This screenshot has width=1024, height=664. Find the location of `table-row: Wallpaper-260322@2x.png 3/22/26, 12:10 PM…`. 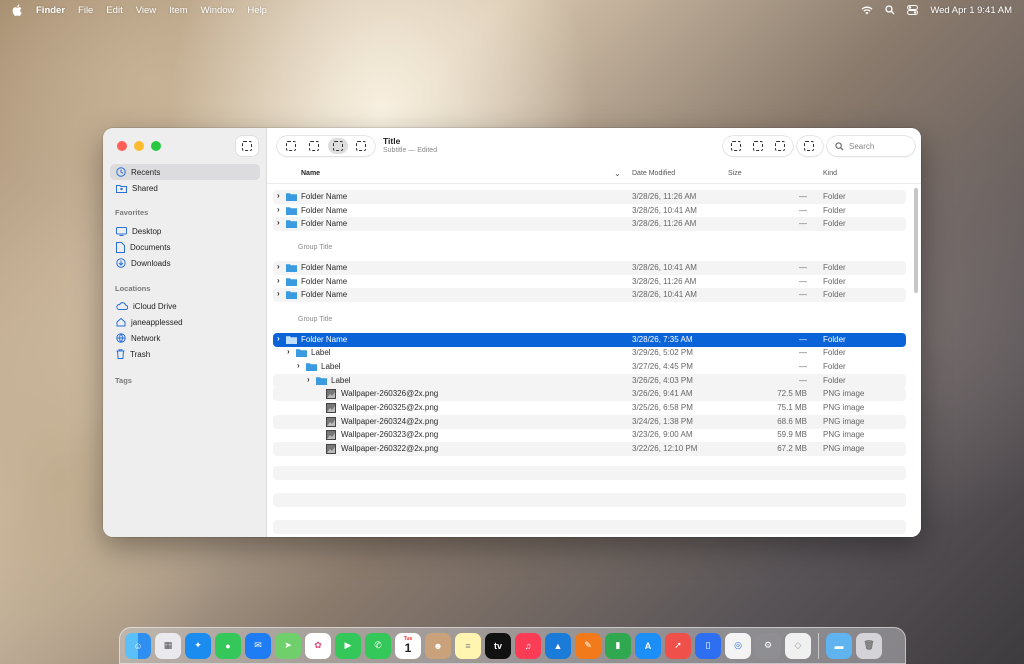

table-row: Wallpaper-260322@2x.png 3/22/26, 12:10 PM… is located at coordinates (589, 449).